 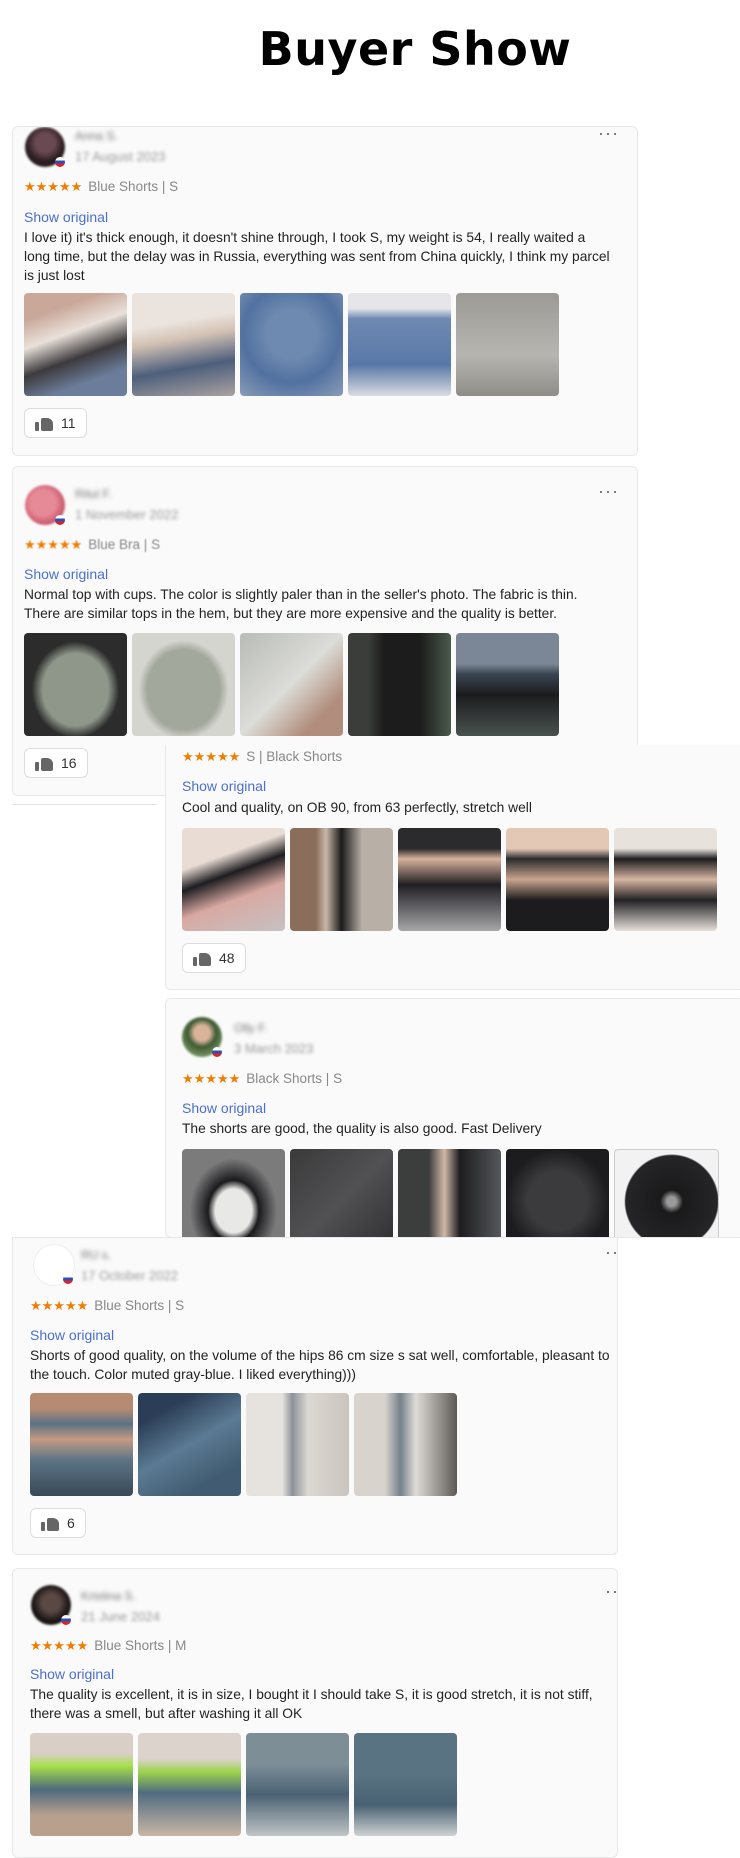 I want to click on variant-label: Blue Shorts | M, so click(x=140, y=1645).